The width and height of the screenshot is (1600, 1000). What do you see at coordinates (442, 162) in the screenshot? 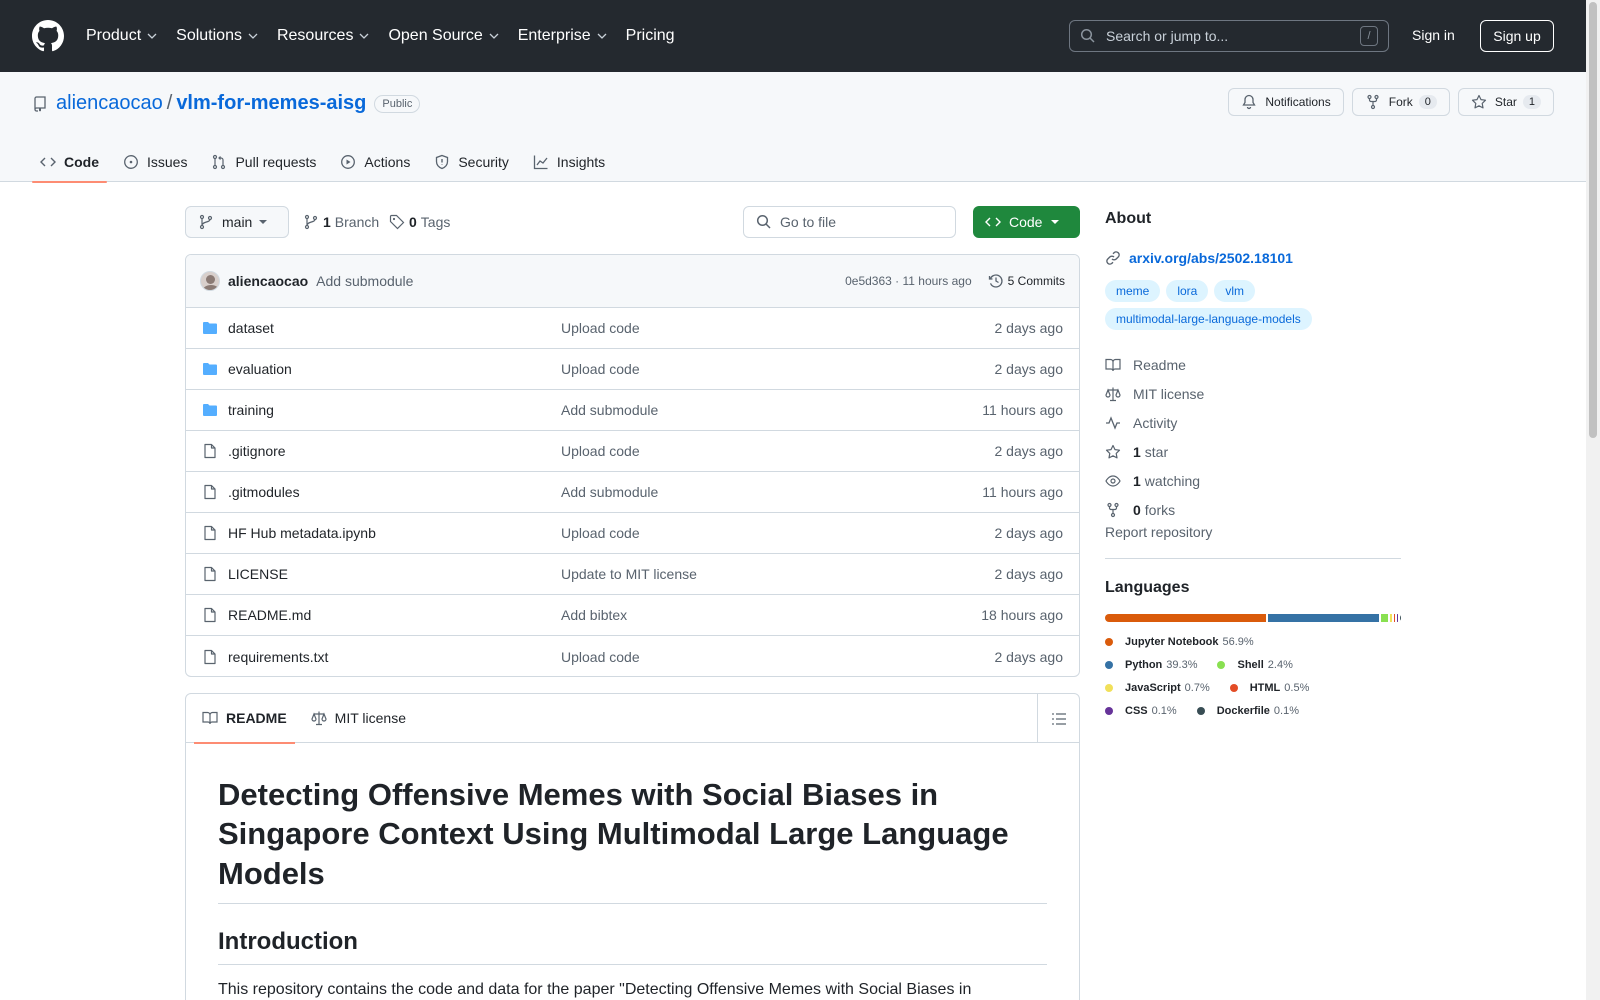
I see `shield-icon` at bounding box center [442, 162].